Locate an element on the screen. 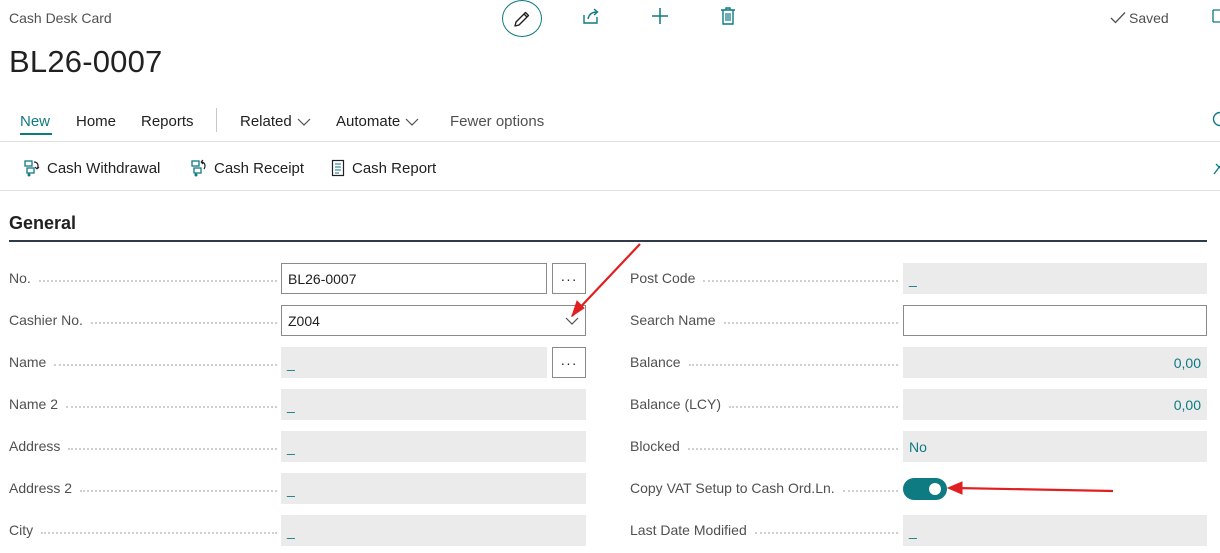  pencil-icon is located at coordinates (522, 19).